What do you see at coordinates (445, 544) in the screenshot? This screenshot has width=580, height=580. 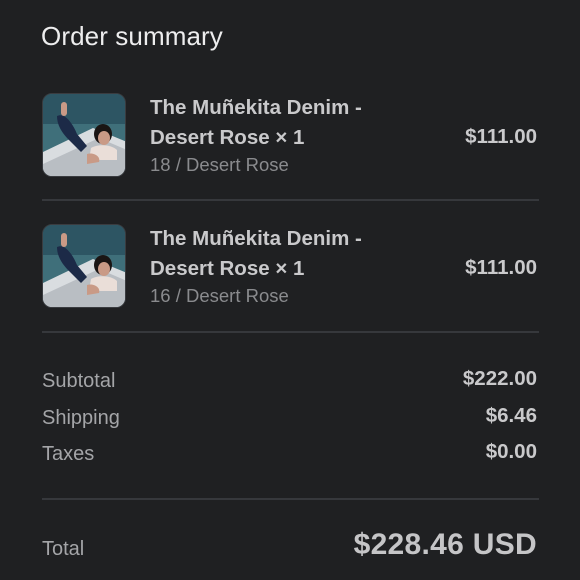 I see `total-value: $228.46 USD` at bounding box center [445, 544].